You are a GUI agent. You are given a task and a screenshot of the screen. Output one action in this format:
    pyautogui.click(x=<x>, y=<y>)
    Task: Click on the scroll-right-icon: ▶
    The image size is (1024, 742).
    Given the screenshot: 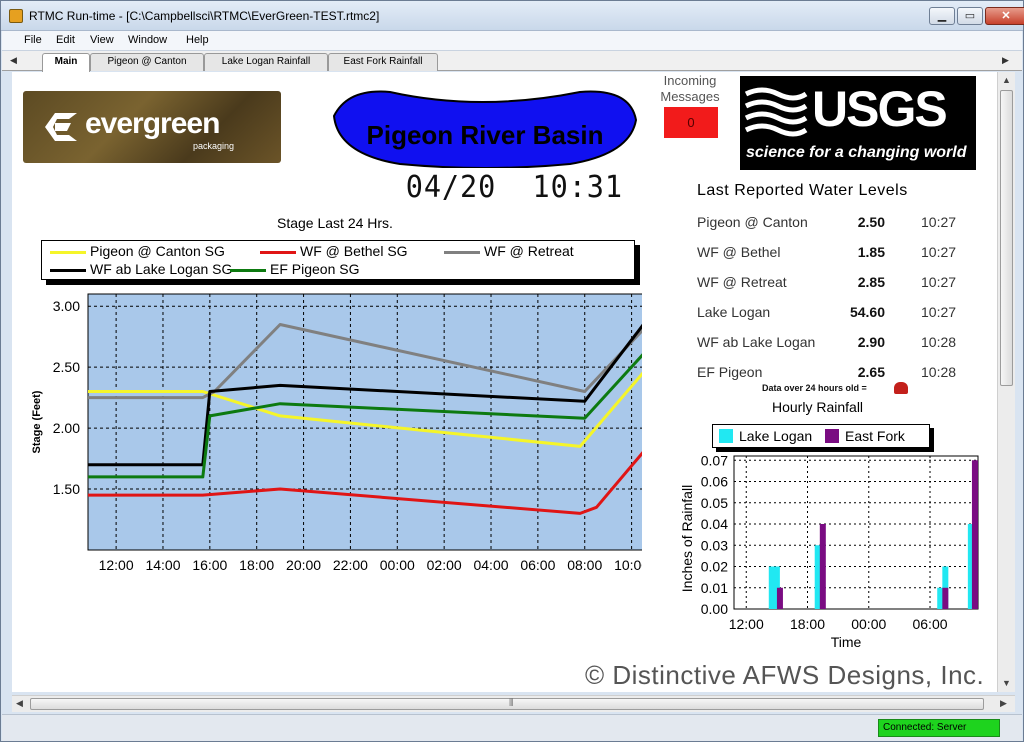 What is the action you would take?
    pyautogui.click(x=1003, y=703)
    